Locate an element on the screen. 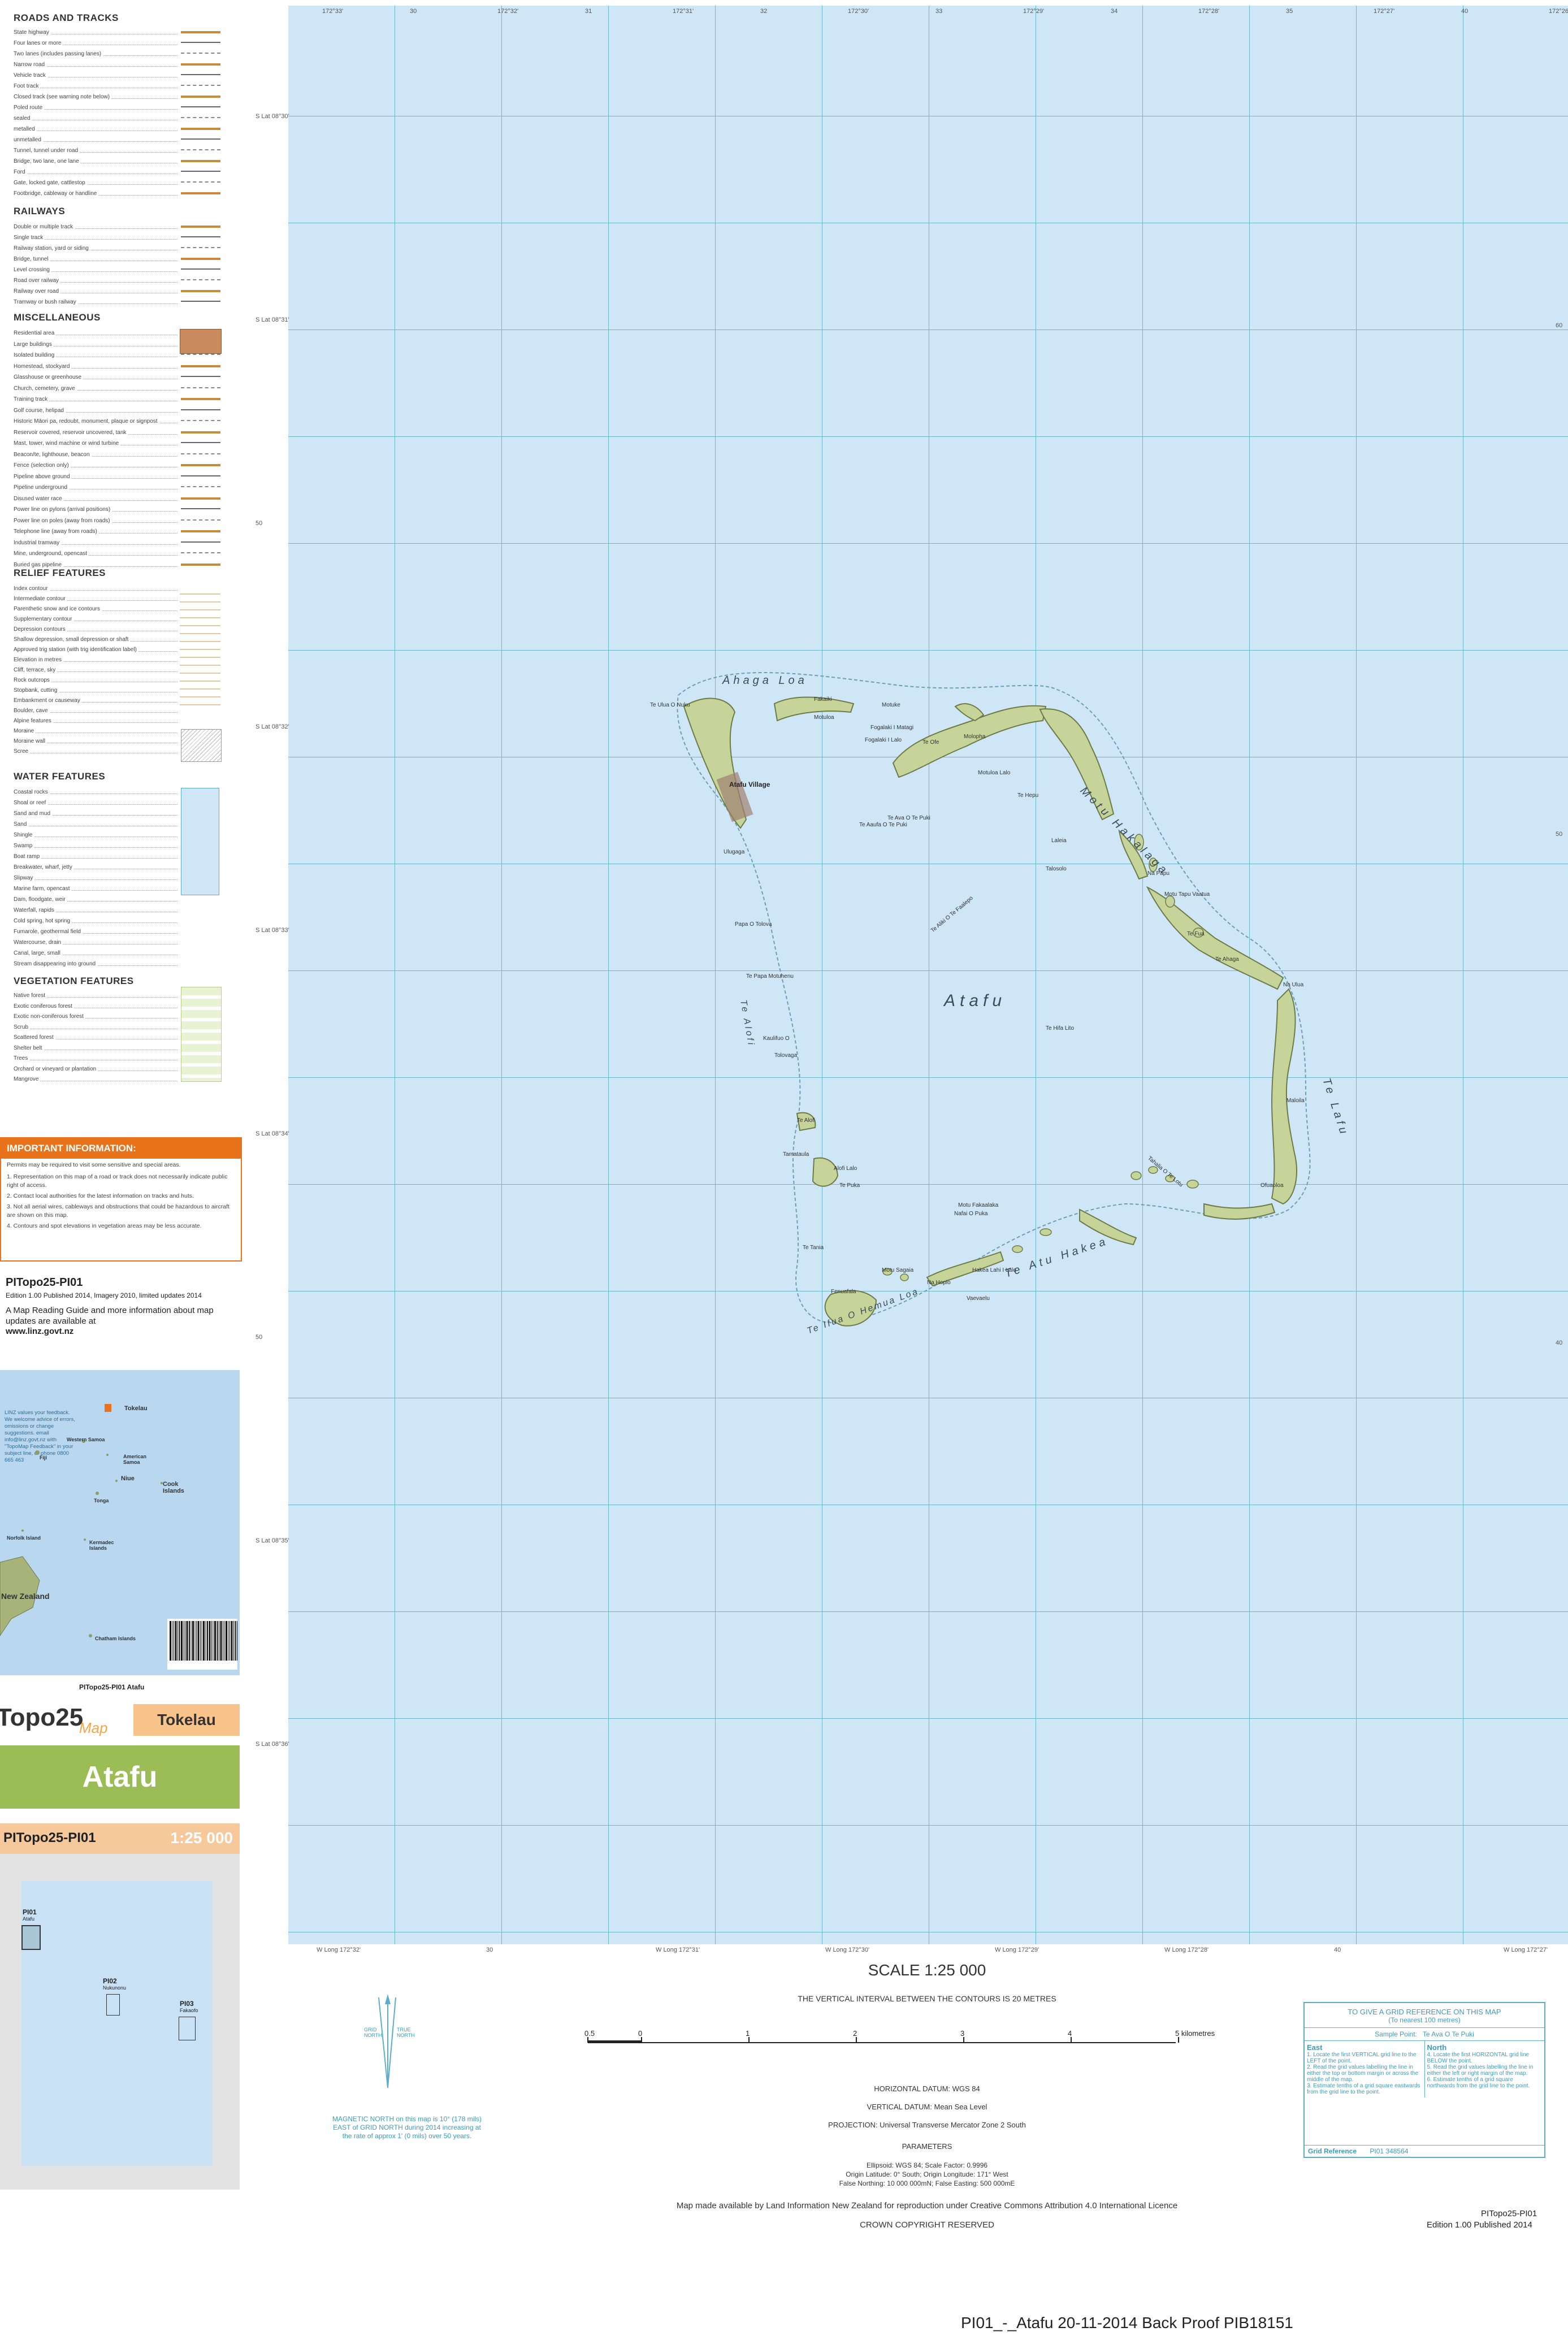 The height and width of the screenshot is (2349, 1568). ofuaoloa-islet is located at coordinates (1239, 1211).